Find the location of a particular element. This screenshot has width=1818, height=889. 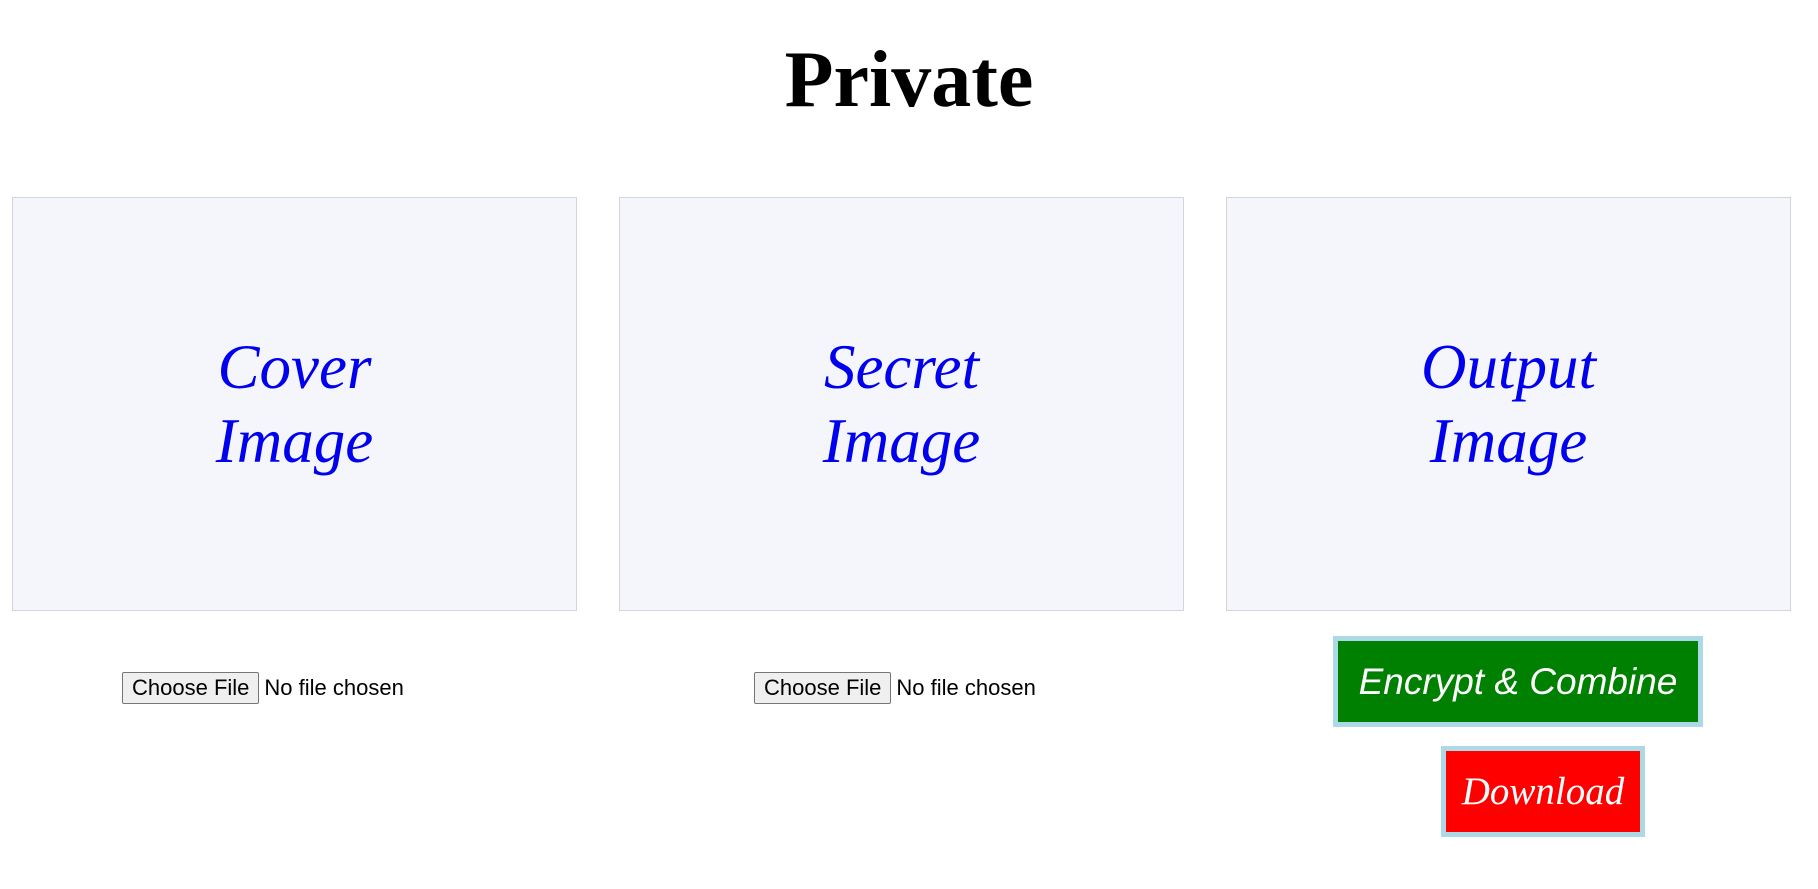

page-title: Private is located at coordinates (909, 80).